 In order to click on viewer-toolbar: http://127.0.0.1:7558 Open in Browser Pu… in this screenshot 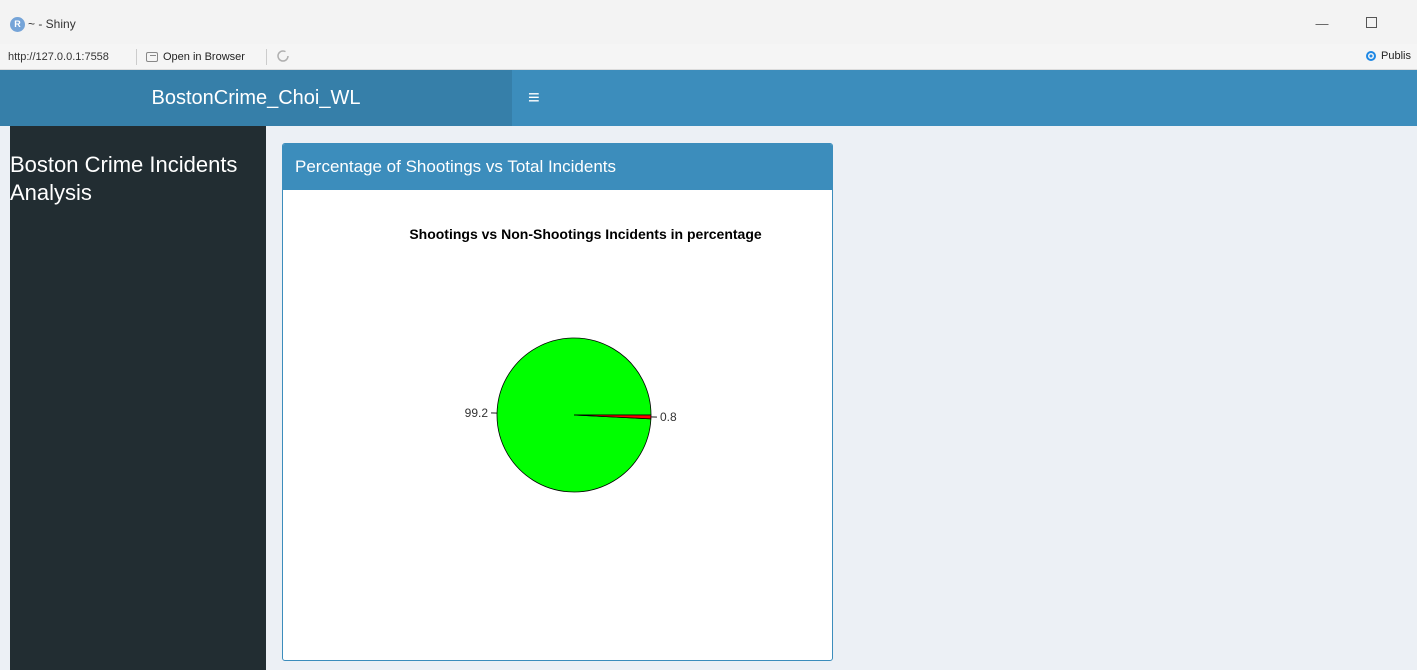, I will do `click(708, 57)`.